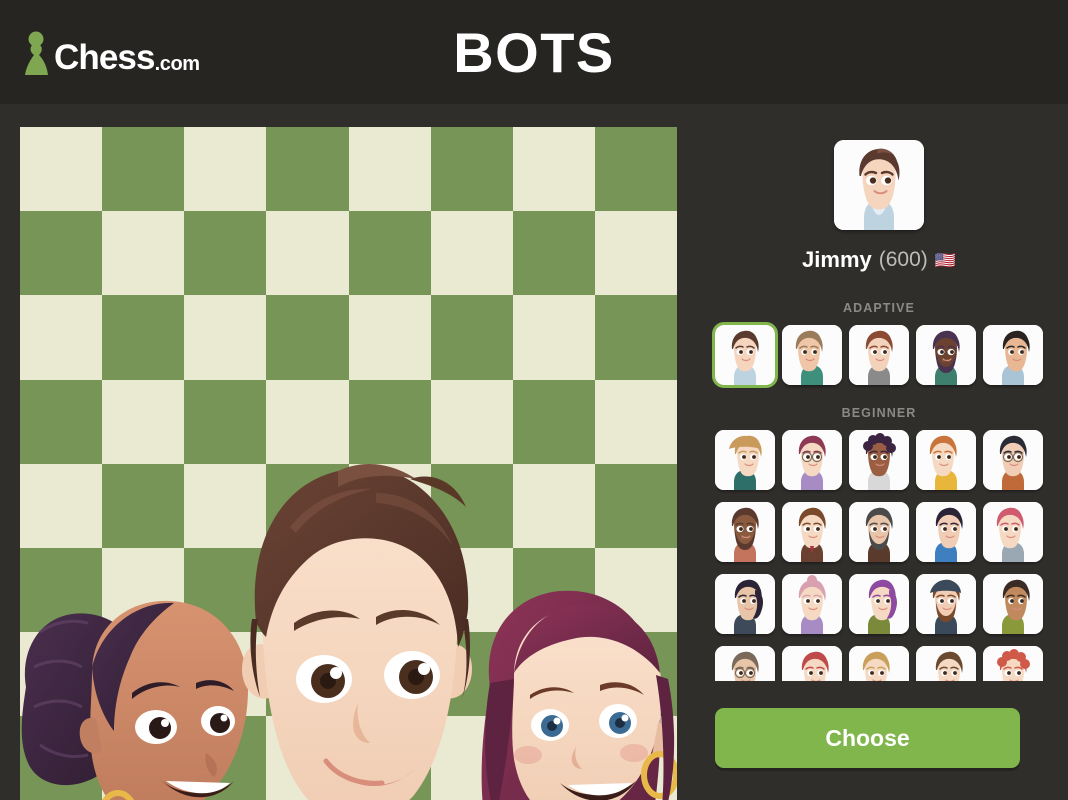 Image resolution: width=1068 pixels, height=800 pixels. I want to click on section-label-beginner: BEGINNER, so click(879, 413).